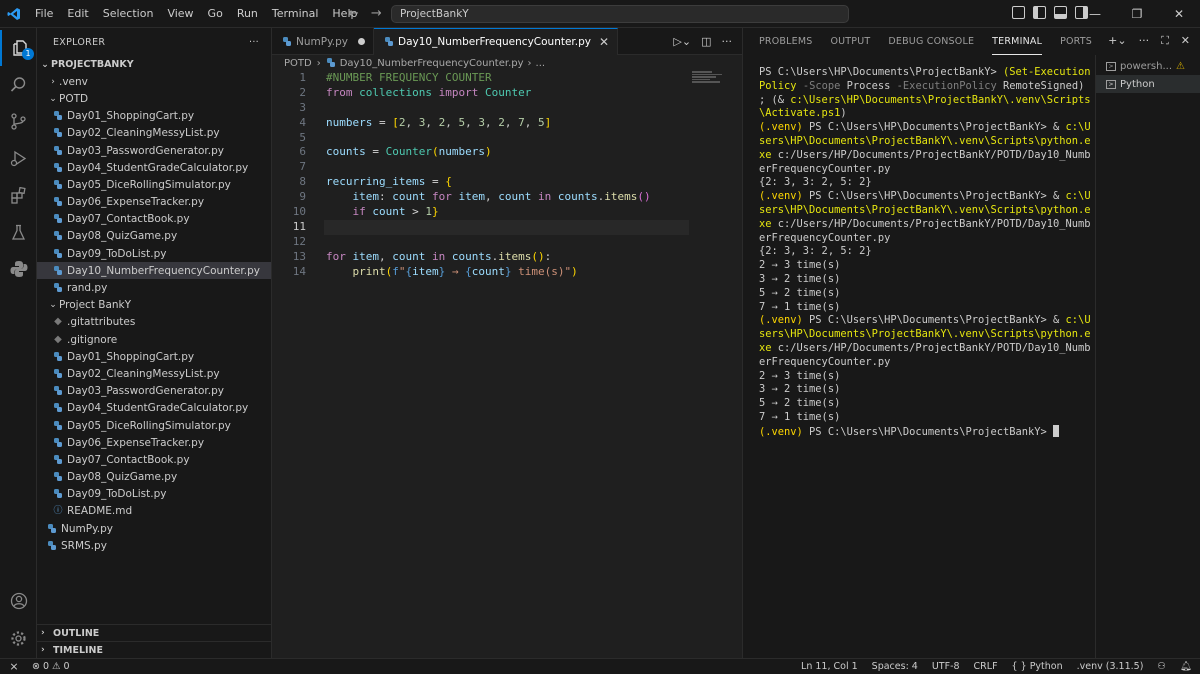  Describe the element at coordinates (829, 666) in the screenshot. I see `cursor-position: Ln 11, Col 1` at that location.